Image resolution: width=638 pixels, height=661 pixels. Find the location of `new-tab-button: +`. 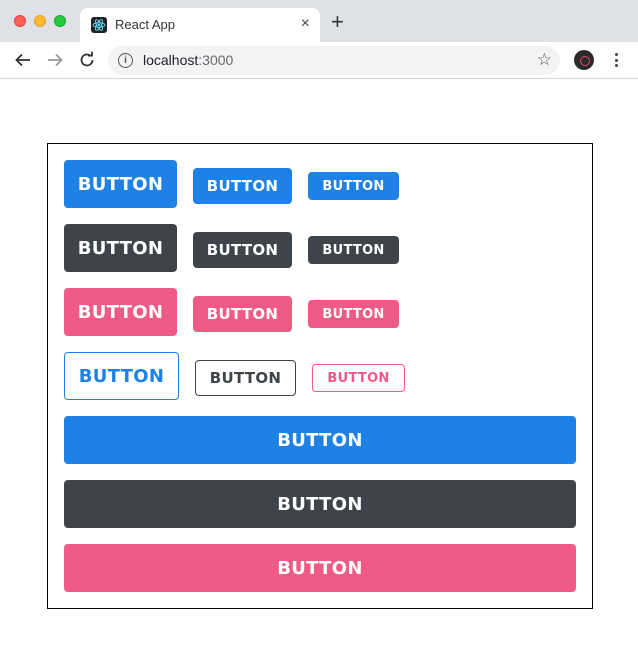

new-tab-button: + is located at coordinates (337, 22).